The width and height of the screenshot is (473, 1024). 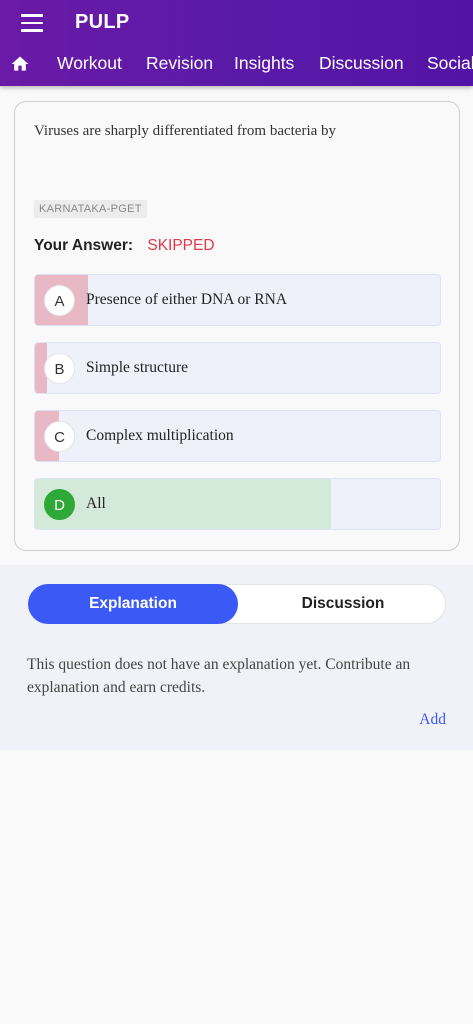 I want to click on option-c-text: Complex multiplication, so click(x=160, y=435).